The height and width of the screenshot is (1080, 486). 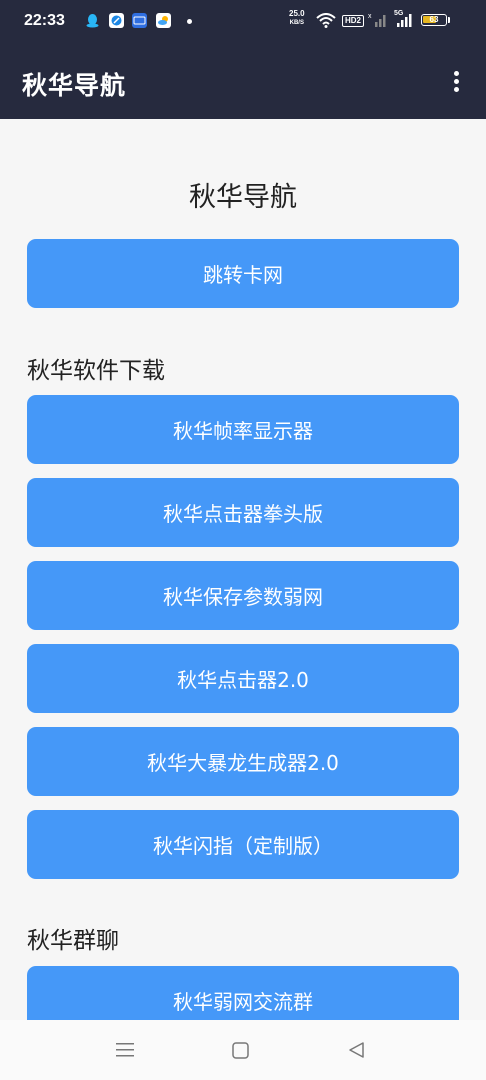 I want to click on net-speed: 25.0 KB/S, so click(x=297, y=18).